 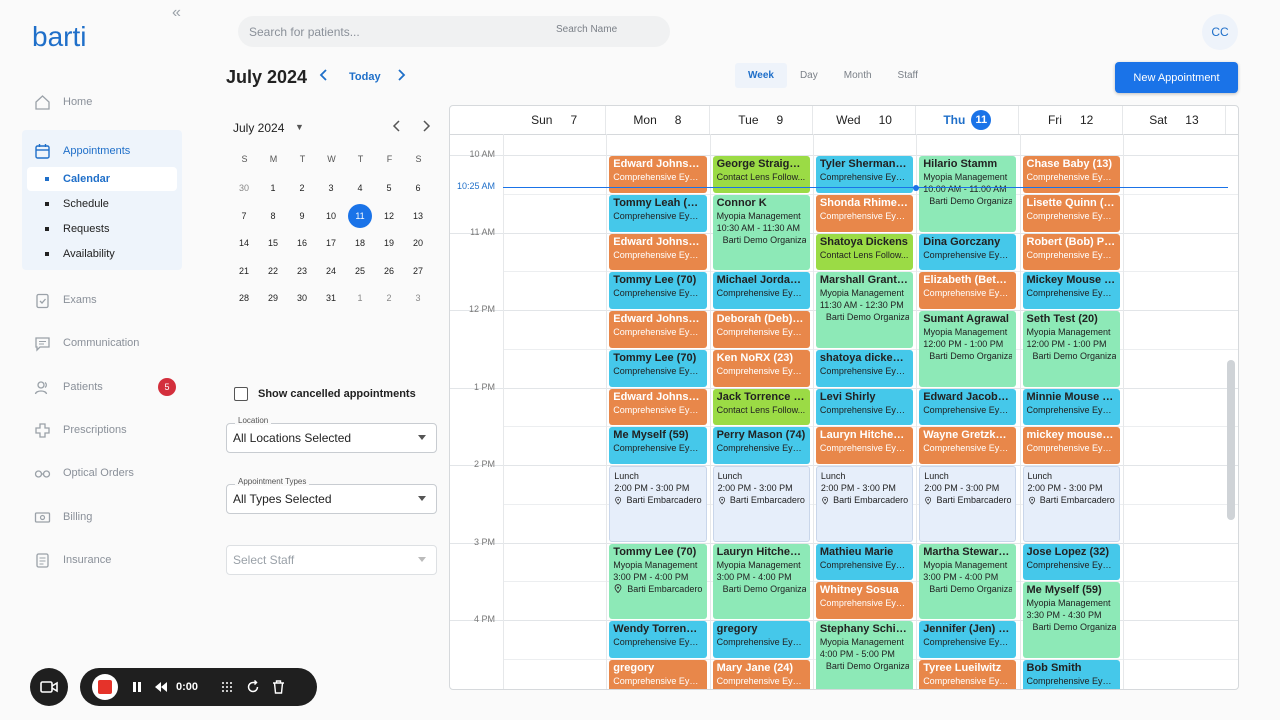 What do you see at coordinates (1220, 32) in the screenshot?
I see `user-avatar: CC` at bounding box center [1220, 32].